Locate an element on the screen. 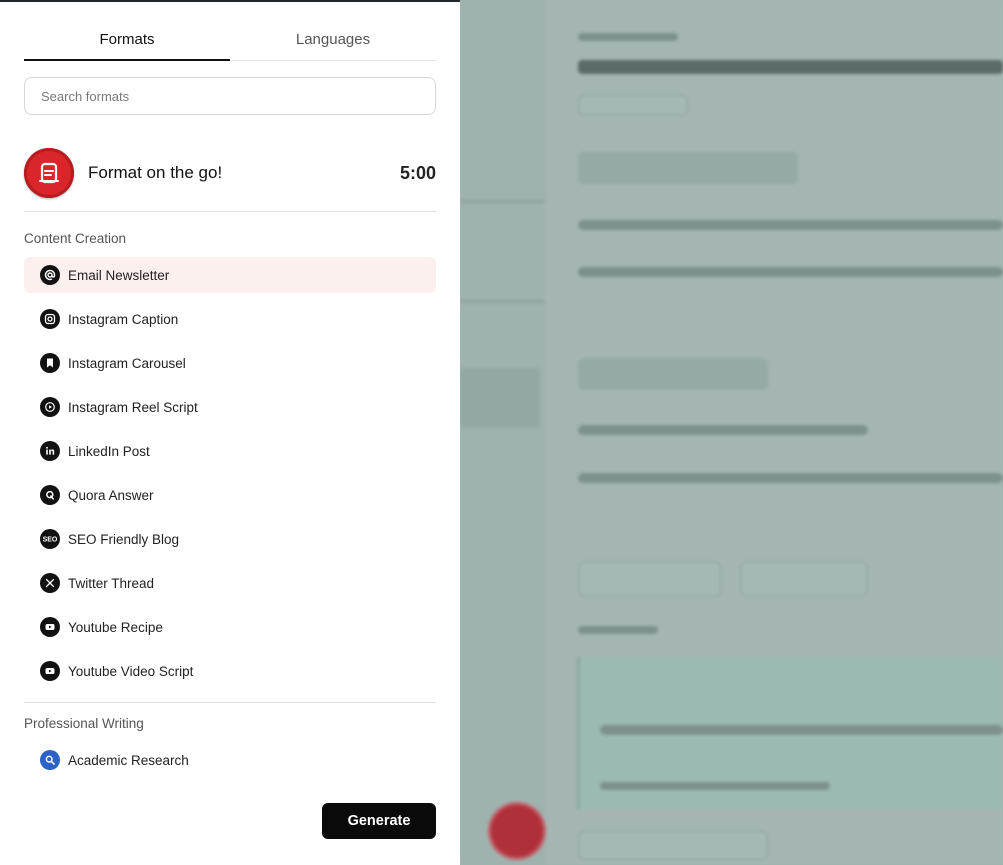  format-item-label: Twitter Thread is located at coordinates (111, 583).